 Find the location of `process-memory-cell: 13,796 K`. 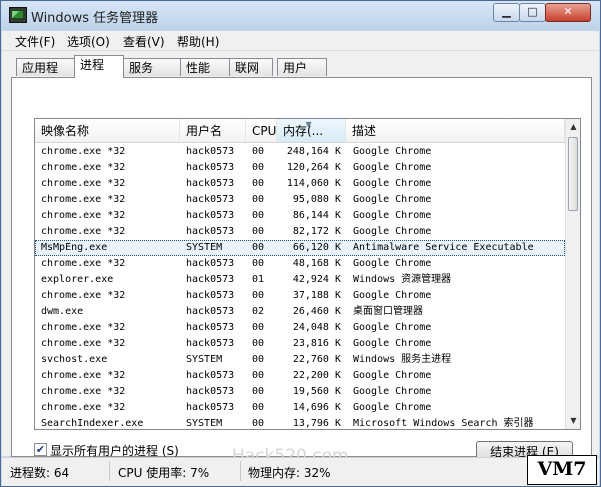

process-memory-cell: 13,796 K is located at coordinates (316, 423).